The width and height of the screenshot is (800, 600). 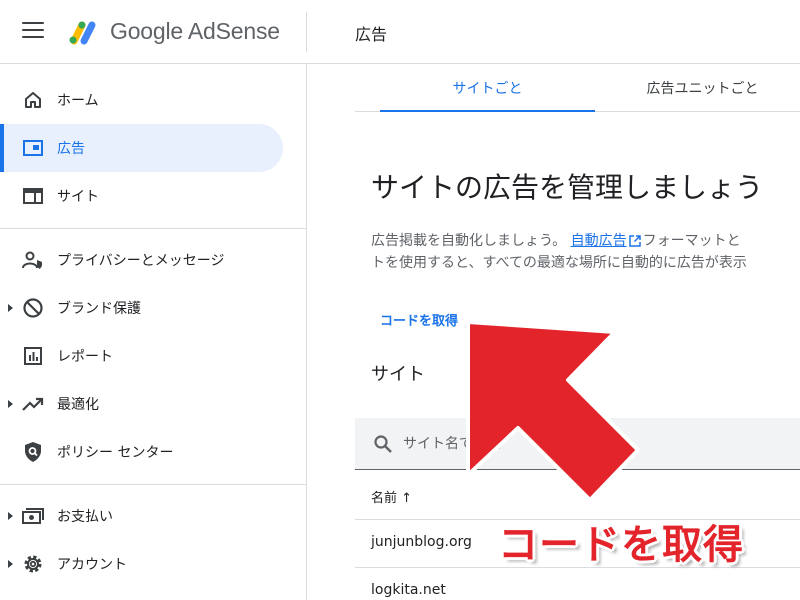 What do you see at coordinates (391, 496) in the screenshot?
I see `column-header-name: 名前 ↑` at bounding box center [391, 496].